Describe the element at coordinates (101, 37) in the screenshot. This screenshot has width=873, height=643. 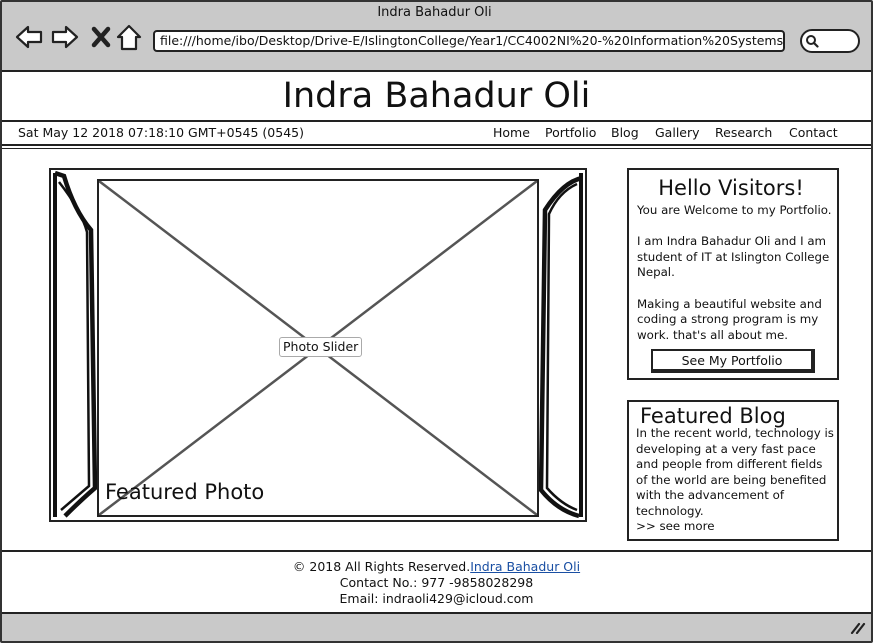
I see `close-icon` at that location.